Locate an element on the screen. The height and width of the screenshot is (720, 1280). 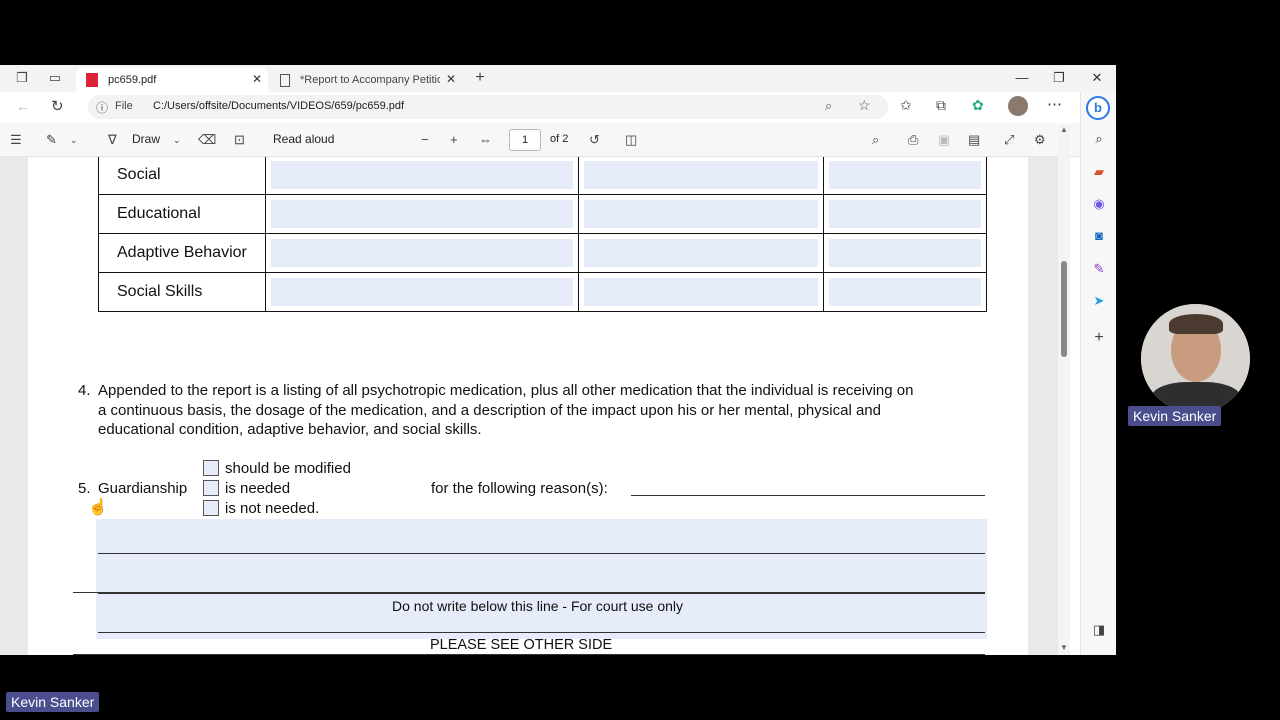
tools-icon: ▰ is located at coordinates (1099, 172).